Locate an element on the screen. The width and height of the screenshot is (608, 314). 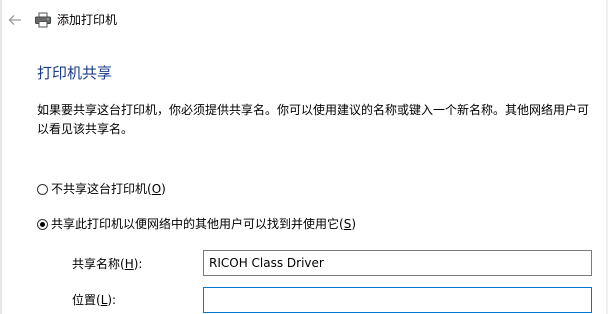
no-share-label: 不共享这台打印机(O) is located at coordinates (108, 189).